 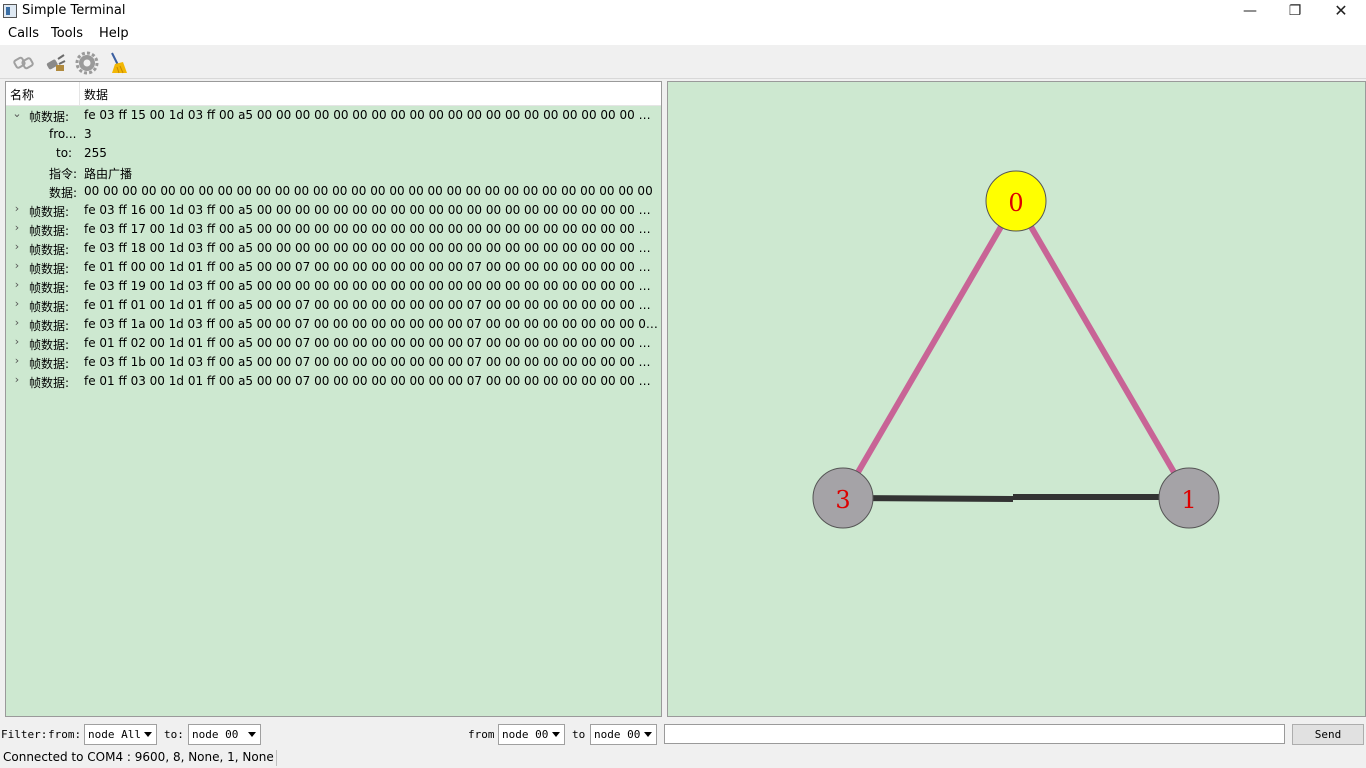 I want to click on filter-to-value: node 00, so click(x=215, y=734).